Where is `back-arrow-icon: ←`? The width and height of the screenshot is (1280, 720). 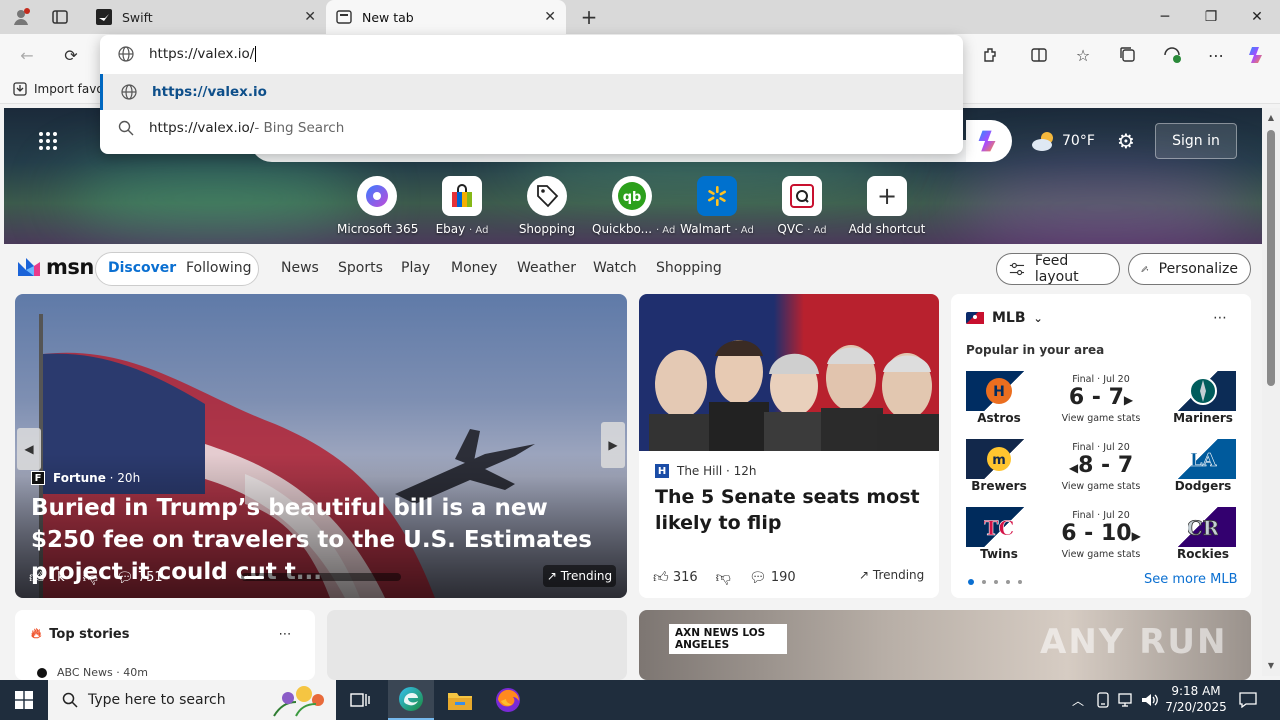 back-arrow-icon: ← is located at coordinates (27, 55).